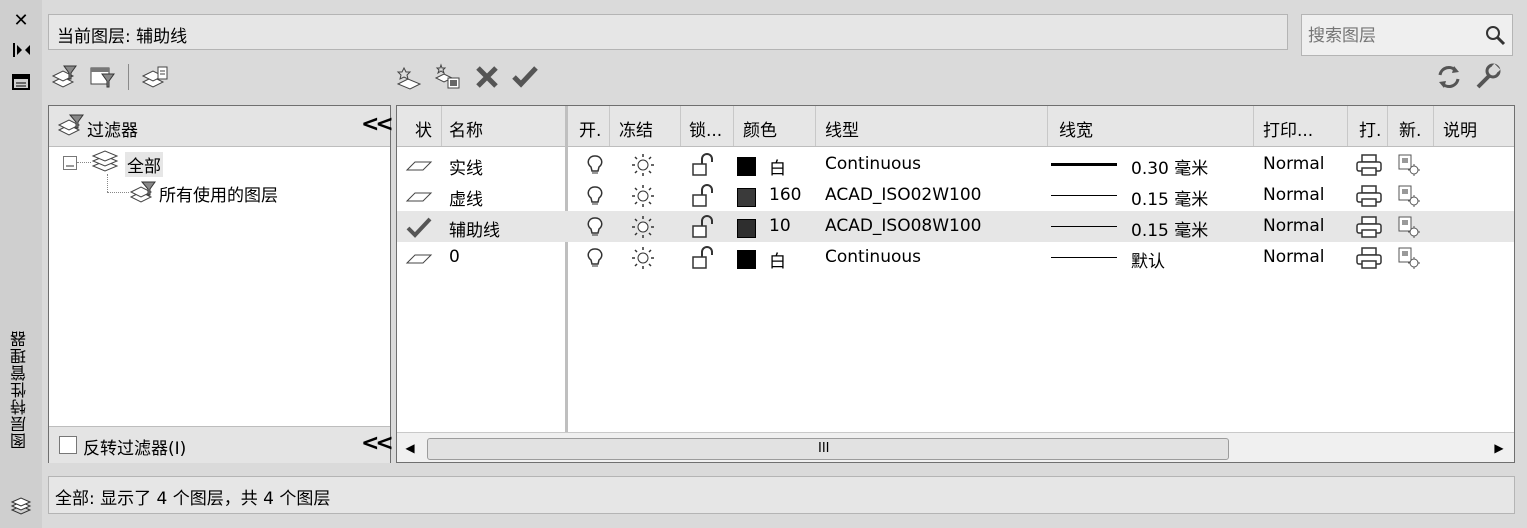 This screenshot has width=1527, height=528. I want to click on layer-color: 10, so click(780, 226).